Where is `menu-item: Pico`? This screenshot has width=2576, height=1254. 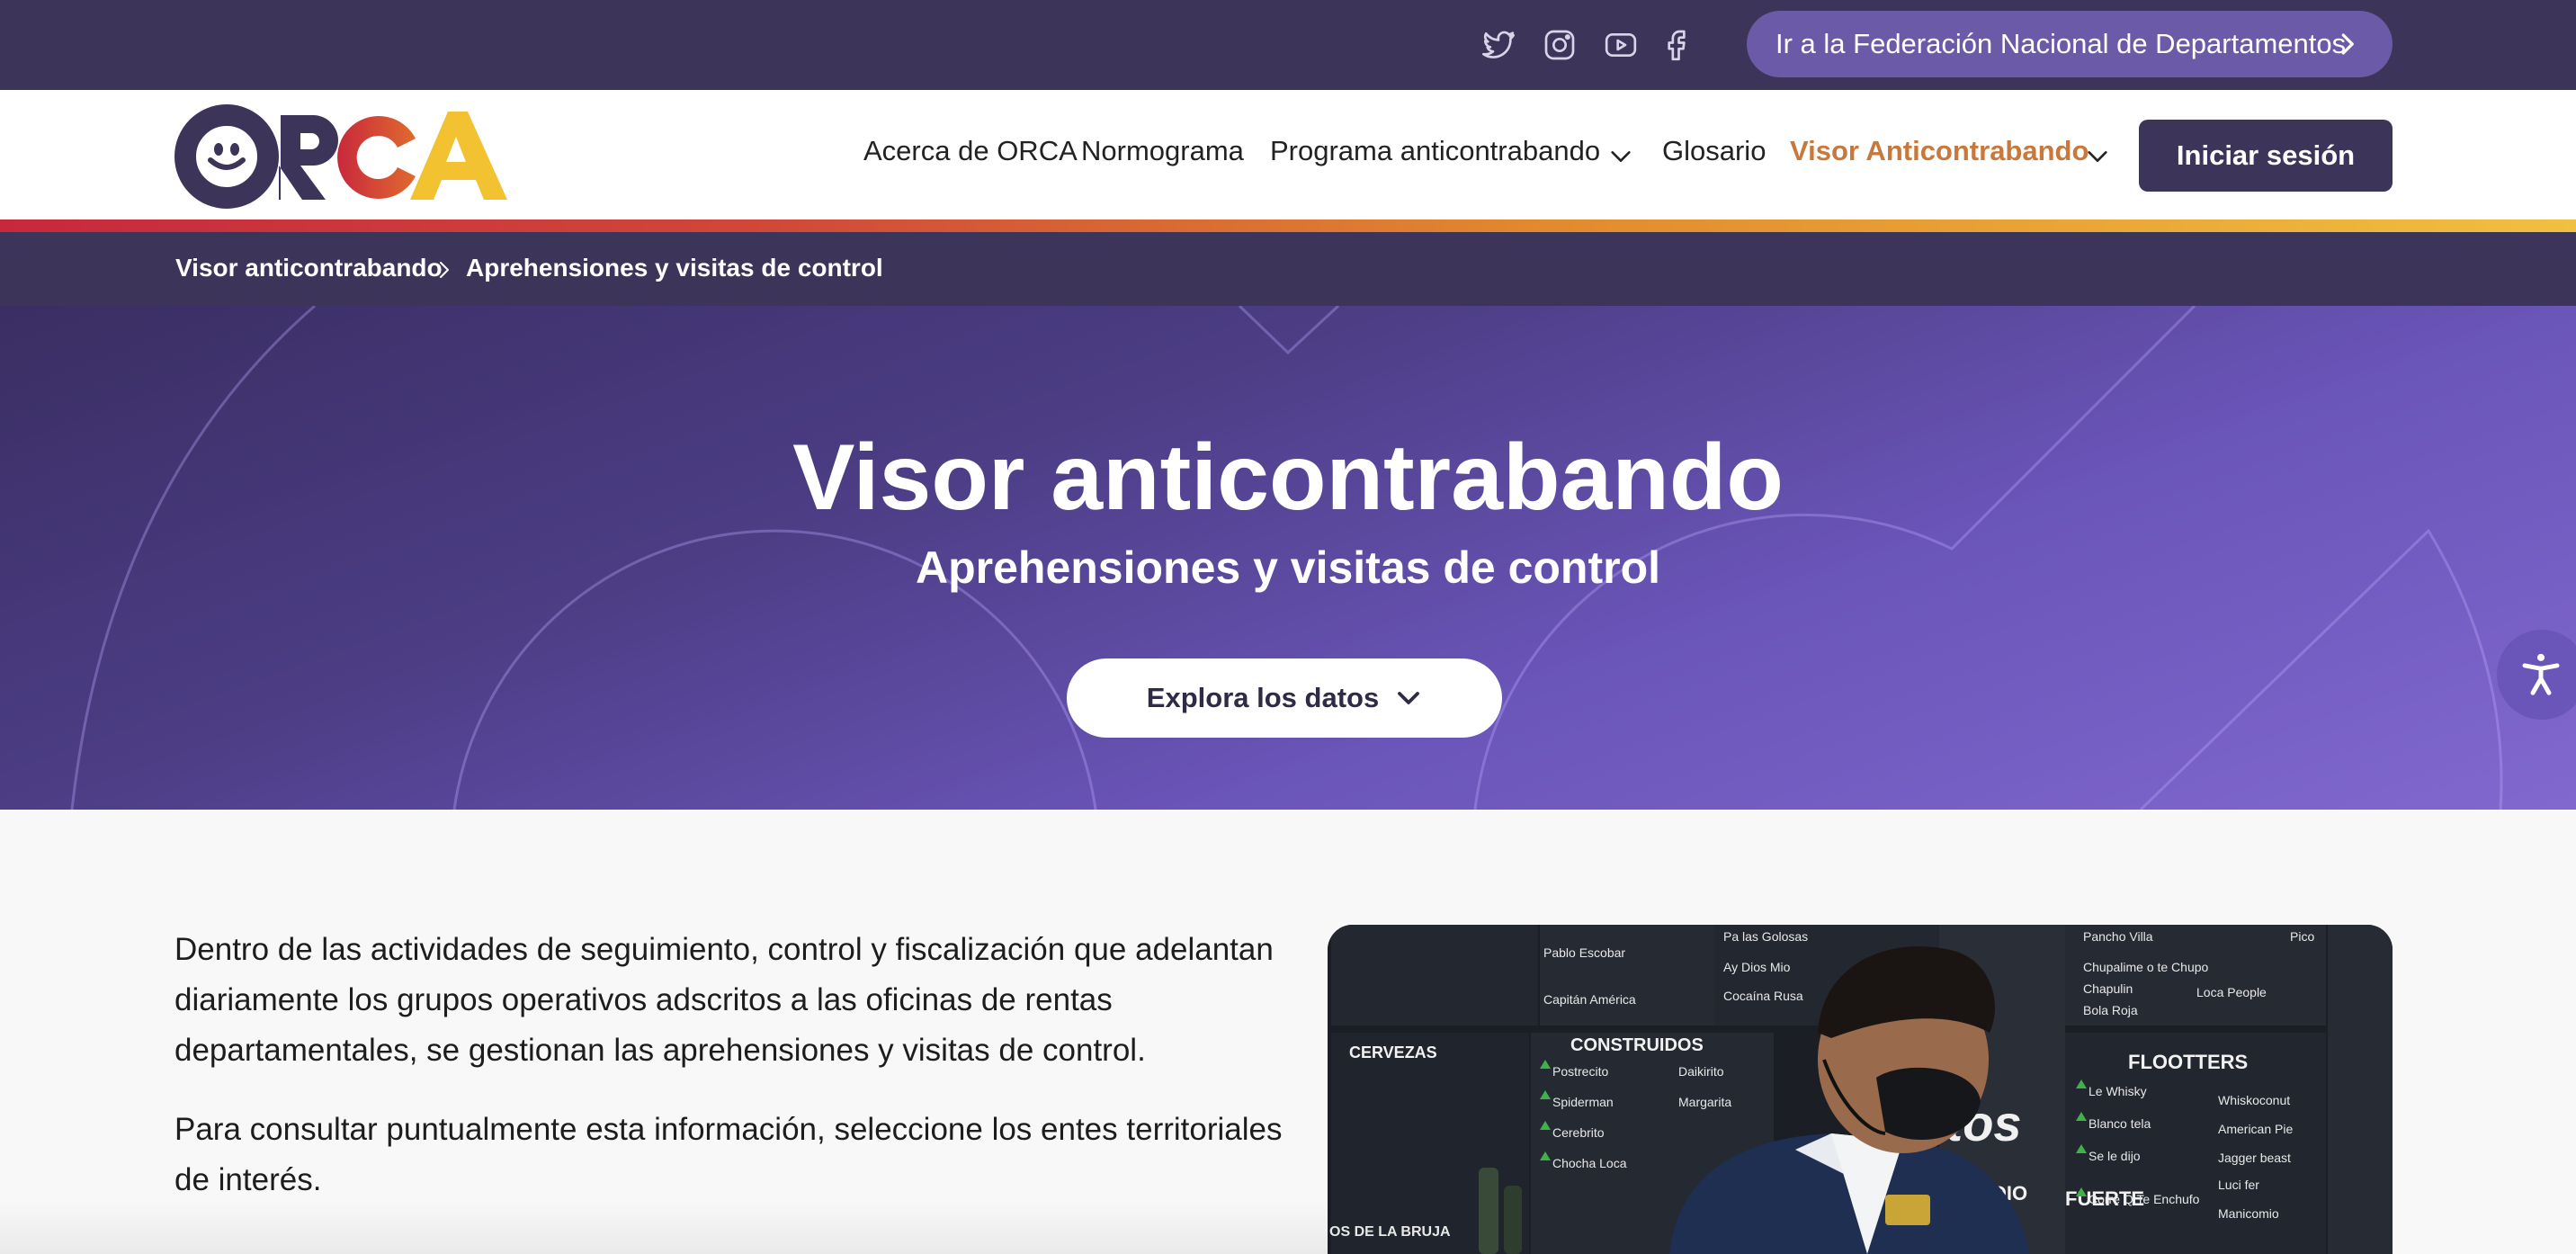 menu-item: Pico is located at coordinates (2302, 936).